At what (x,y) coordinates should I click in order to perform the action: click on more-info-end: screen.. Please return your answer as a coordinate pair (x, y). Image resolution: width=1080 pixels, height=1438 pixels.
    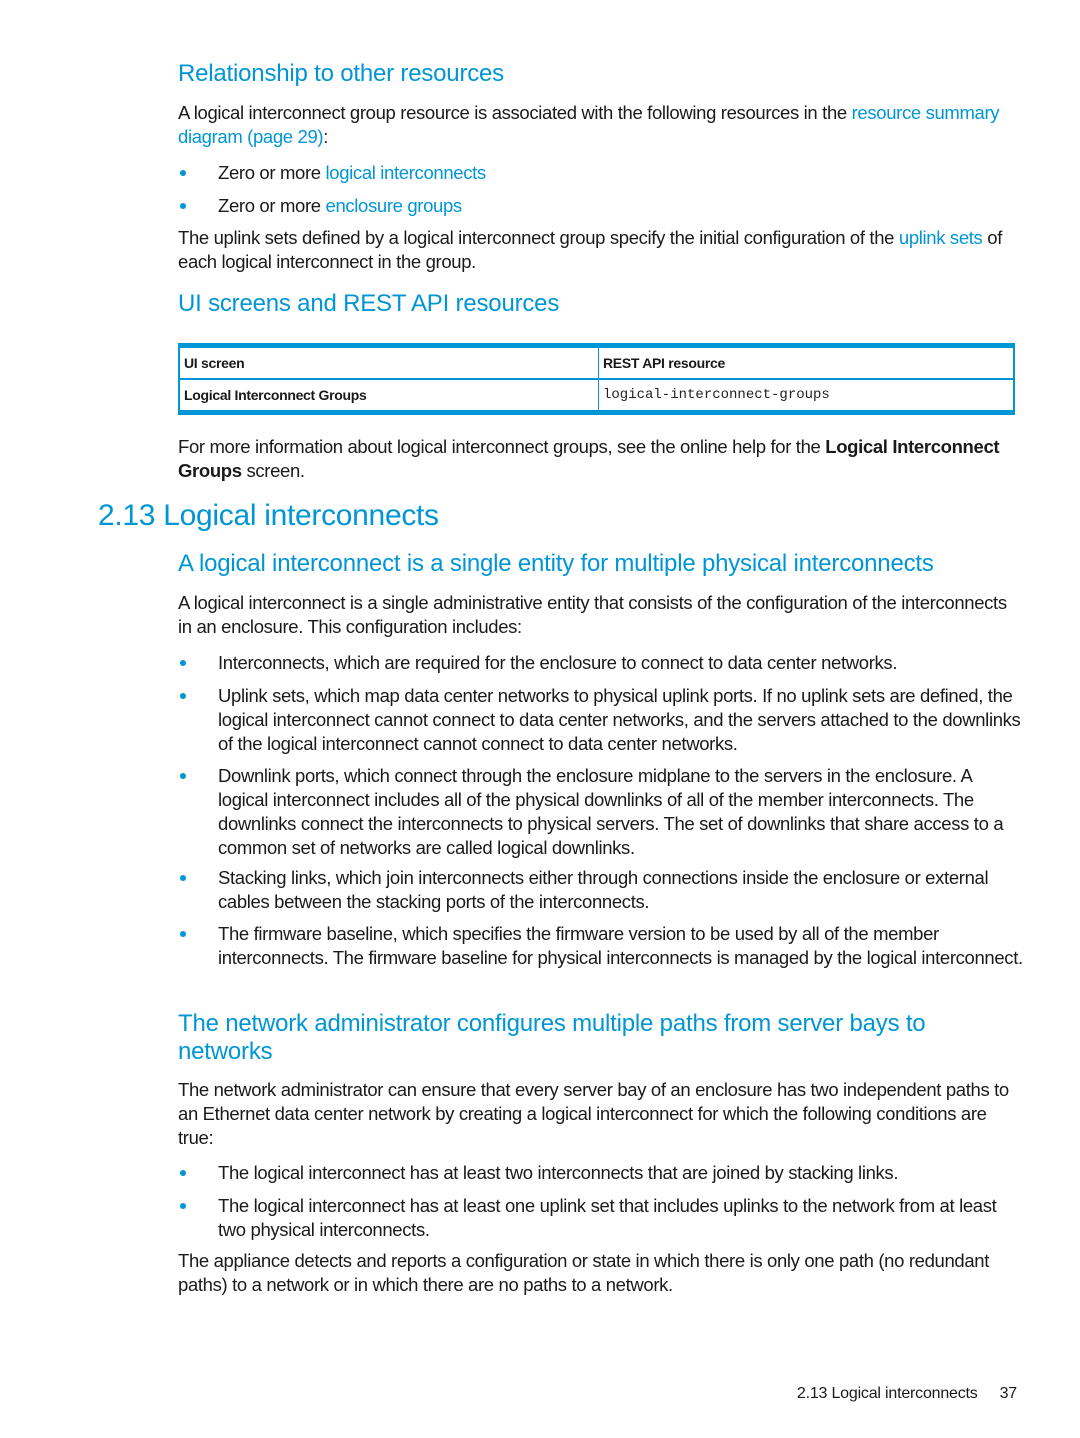
    Looking at the image, I should click on (273, 470).